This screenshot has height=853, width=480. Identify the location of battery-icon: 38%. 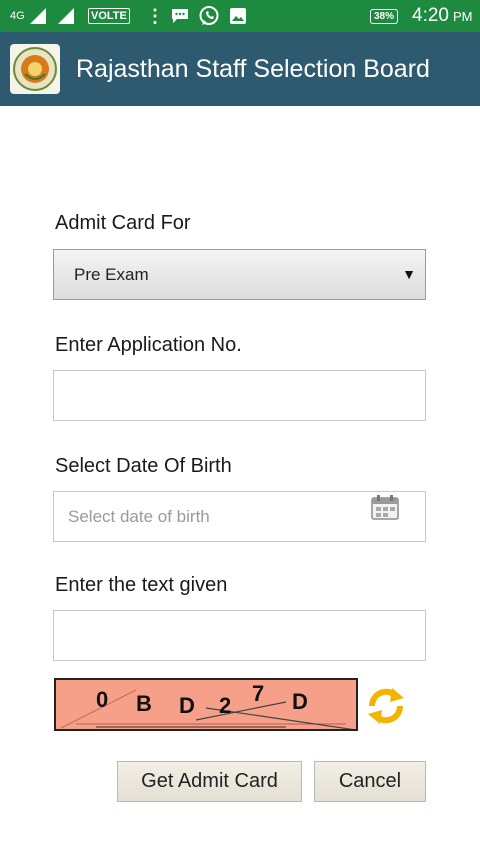
(384, 16).